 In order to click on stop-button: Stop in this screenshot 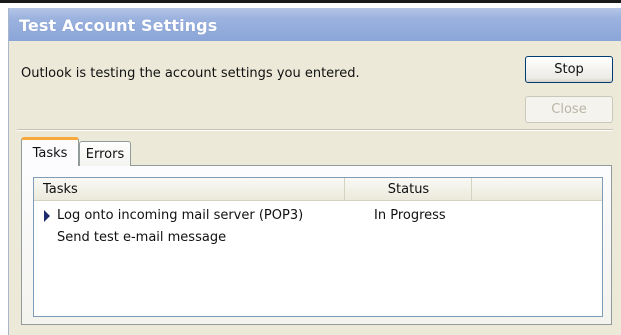, I will do `click(569, 69)`.